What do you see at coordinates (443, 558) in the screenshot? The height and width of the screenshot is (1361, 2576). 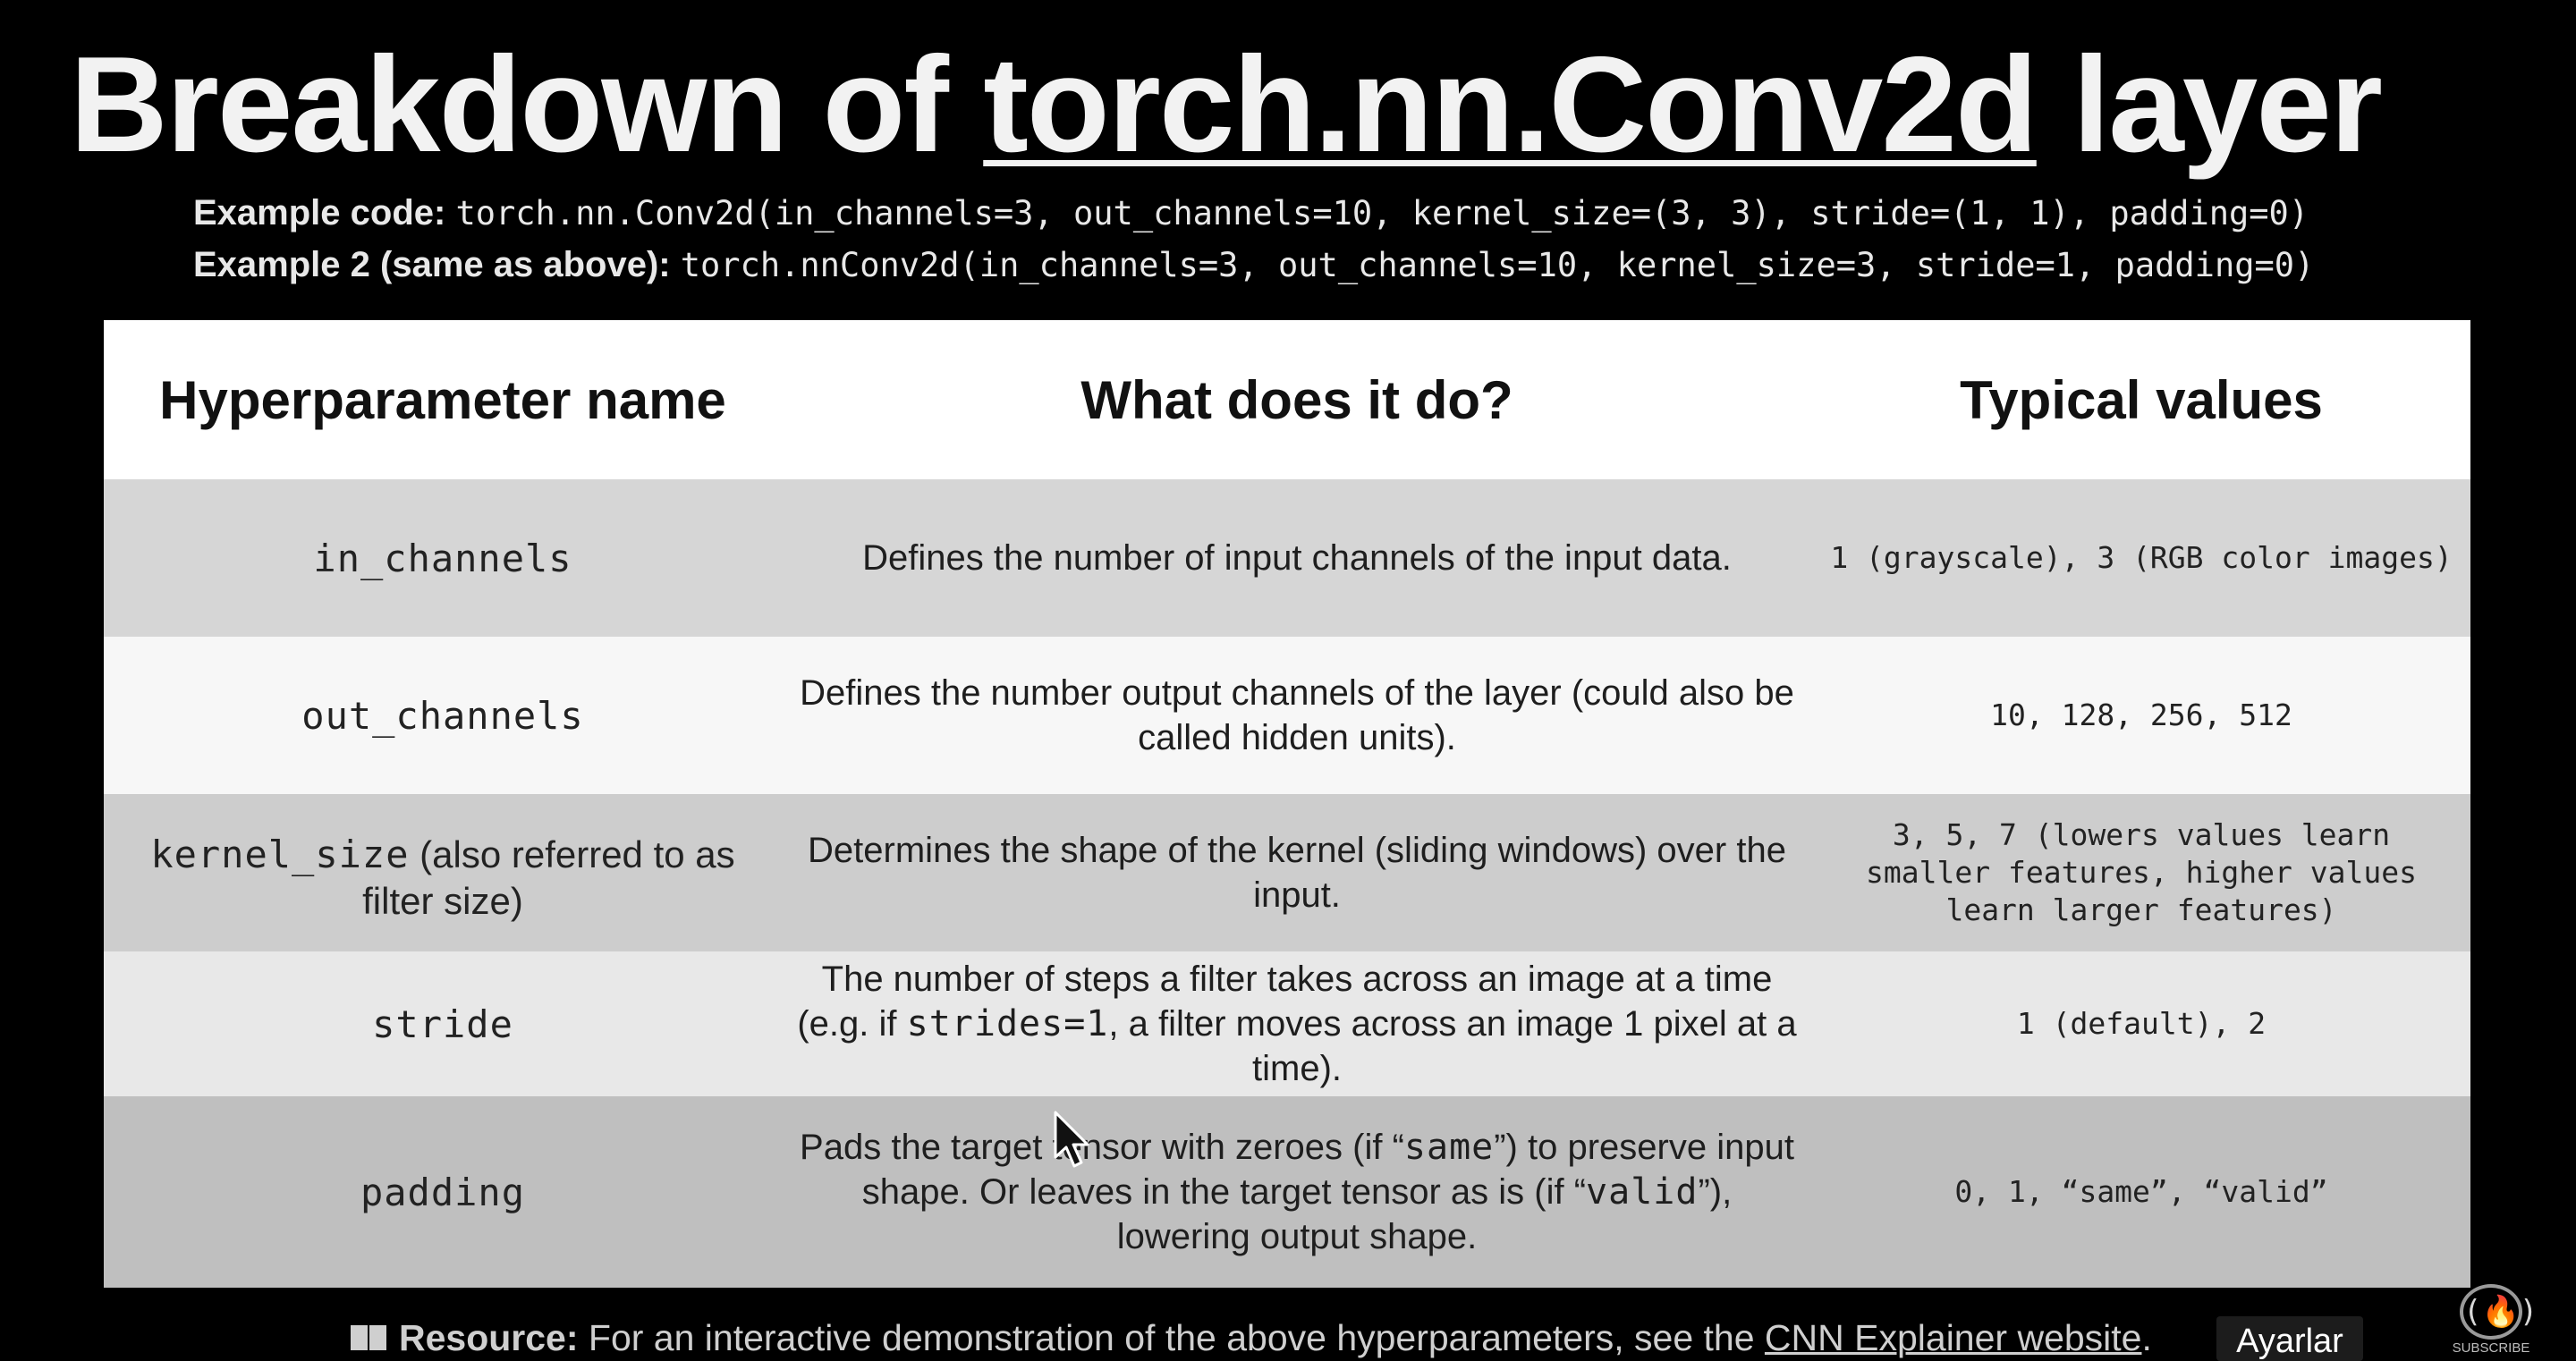 I see `row-in-channels-name: in_channels` at bounding box center [443, 558].